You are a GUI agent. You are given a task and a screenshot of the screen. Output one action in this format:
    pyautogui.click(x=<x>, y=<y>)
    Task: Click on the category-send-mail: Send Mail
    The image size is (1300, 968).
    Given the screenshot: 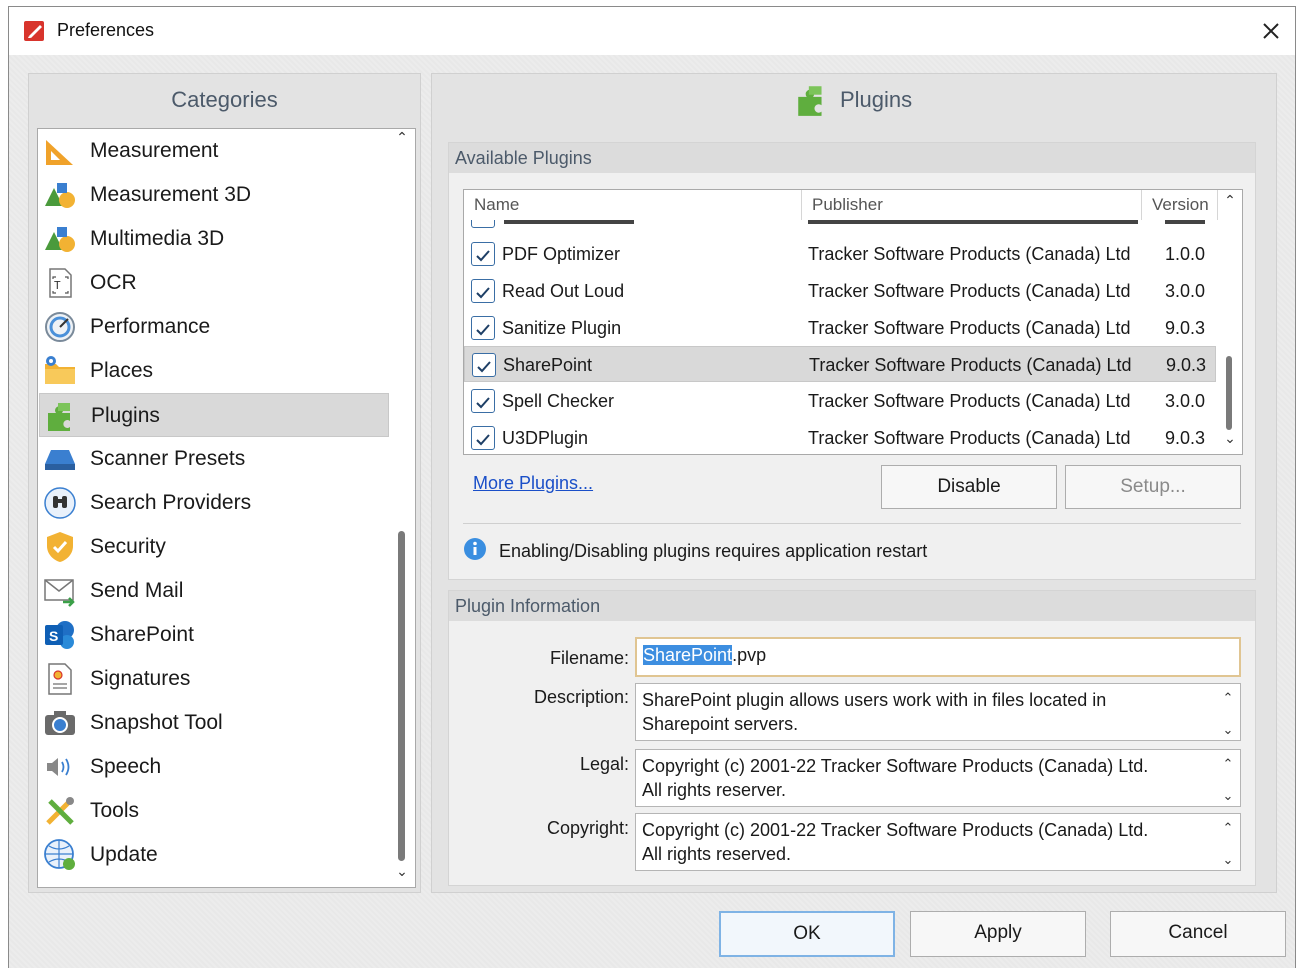 What is the action you would take?
    pyautogui.click(x=214, y=591)
    